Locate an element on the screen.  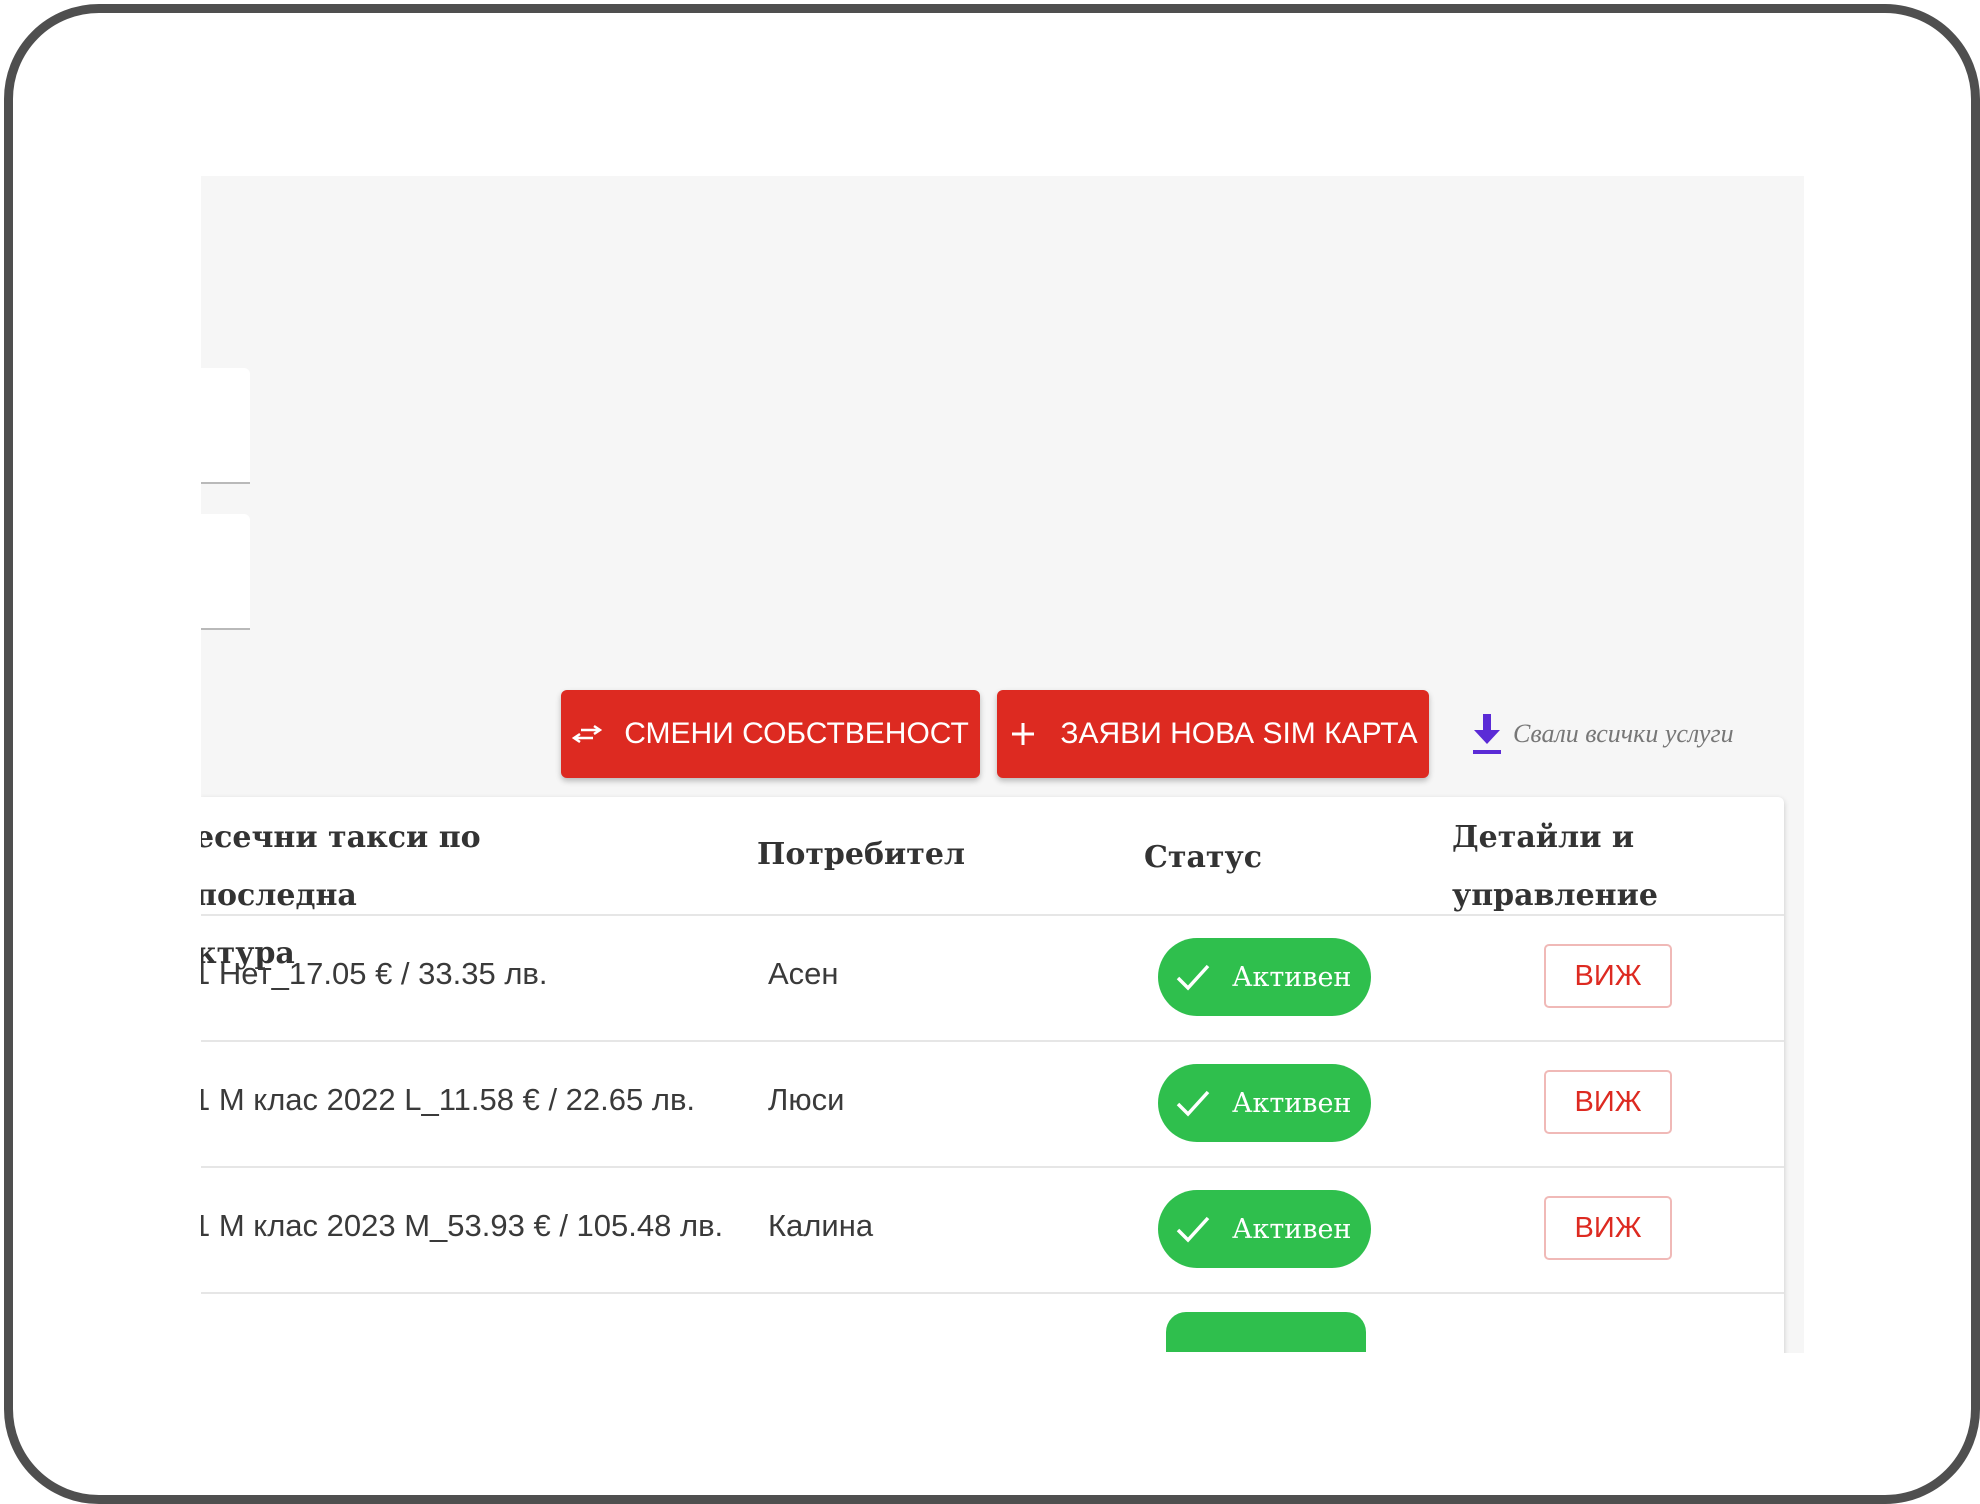
change-ownership-button: СМЕНИ СОБСТВЕНОСТ is located at coordinates (770, 734).